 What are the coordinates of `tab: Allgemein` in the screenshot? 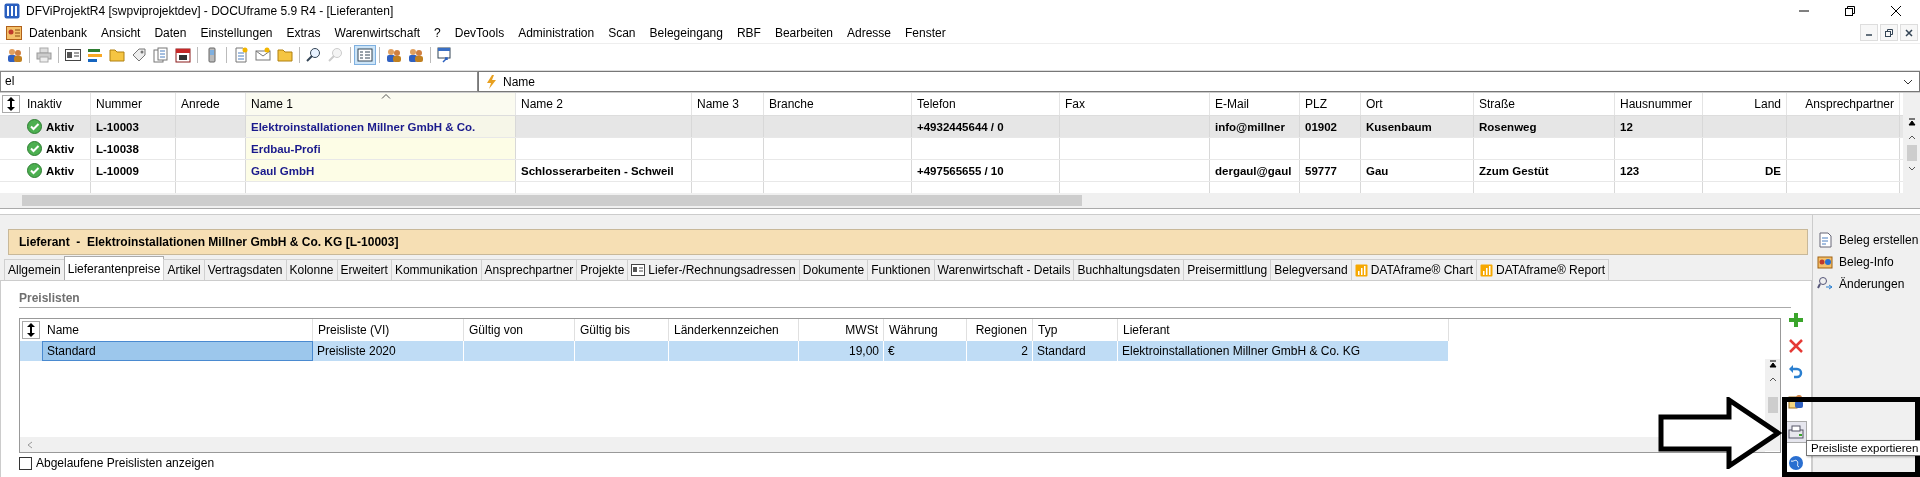 It's located at (34, 269).